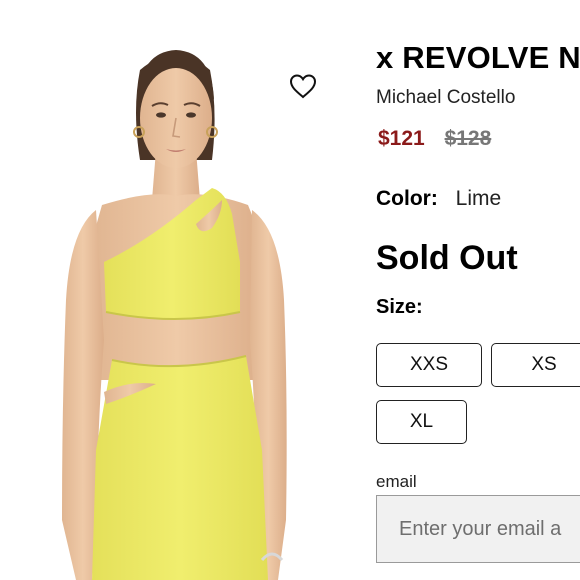  What do you see at coordinates (478, 529) in the screenshot?
I see `email-input` at bounding box center [478, 529].